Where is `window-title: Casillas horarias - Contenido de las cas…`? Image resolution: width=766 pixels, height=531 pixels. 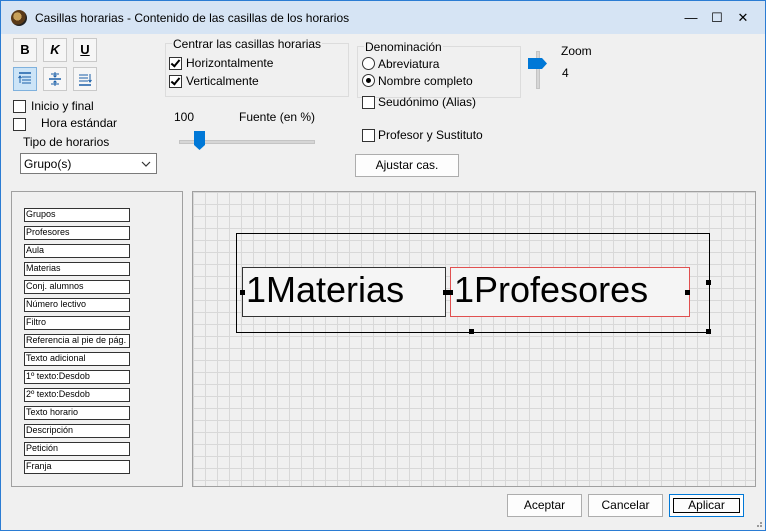 window-title: Casillas horarias - Contenido de las cas… is located at coordinates (192, 18).